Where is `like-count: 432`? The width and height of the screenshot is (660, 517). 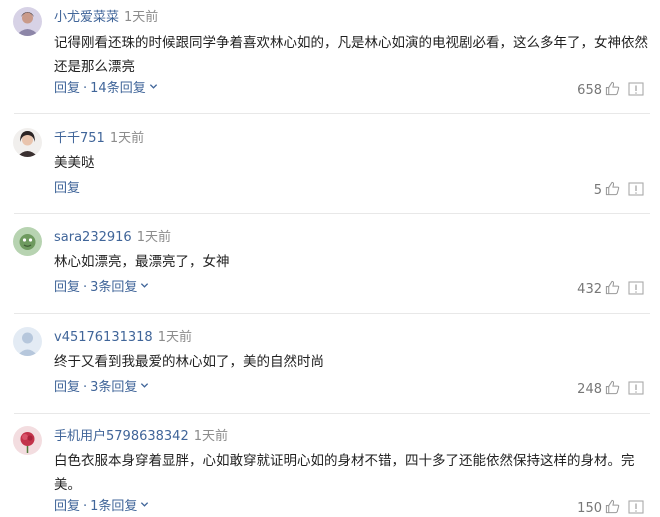 like-count: 432 is located at coordinates (589, 289).